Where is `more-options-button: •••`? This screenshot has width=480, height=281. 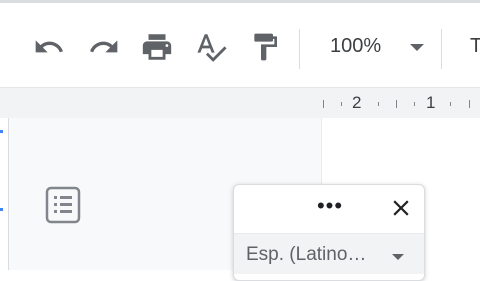
more-options-button: ••• is located at coordinates (330, 207).